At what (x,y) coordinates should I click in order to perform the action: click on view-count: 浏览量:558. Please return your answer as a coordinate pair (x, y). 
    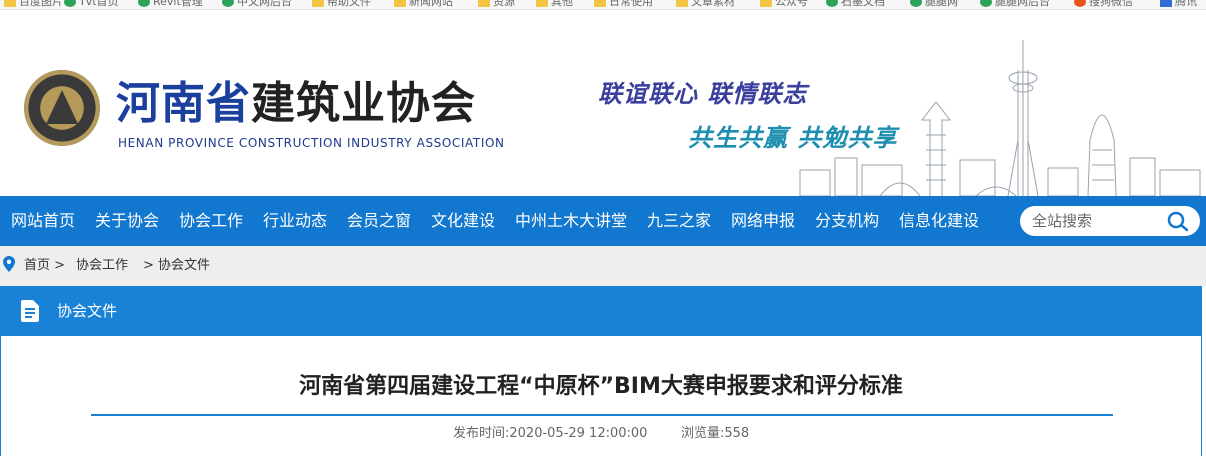
    Looking at the image, I should click on (715, 433).